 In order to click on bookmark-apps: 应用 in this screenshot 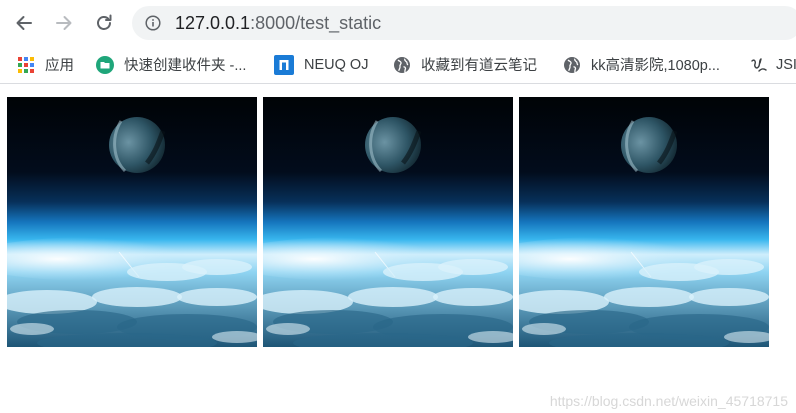, I will do `click(45, 64)`.